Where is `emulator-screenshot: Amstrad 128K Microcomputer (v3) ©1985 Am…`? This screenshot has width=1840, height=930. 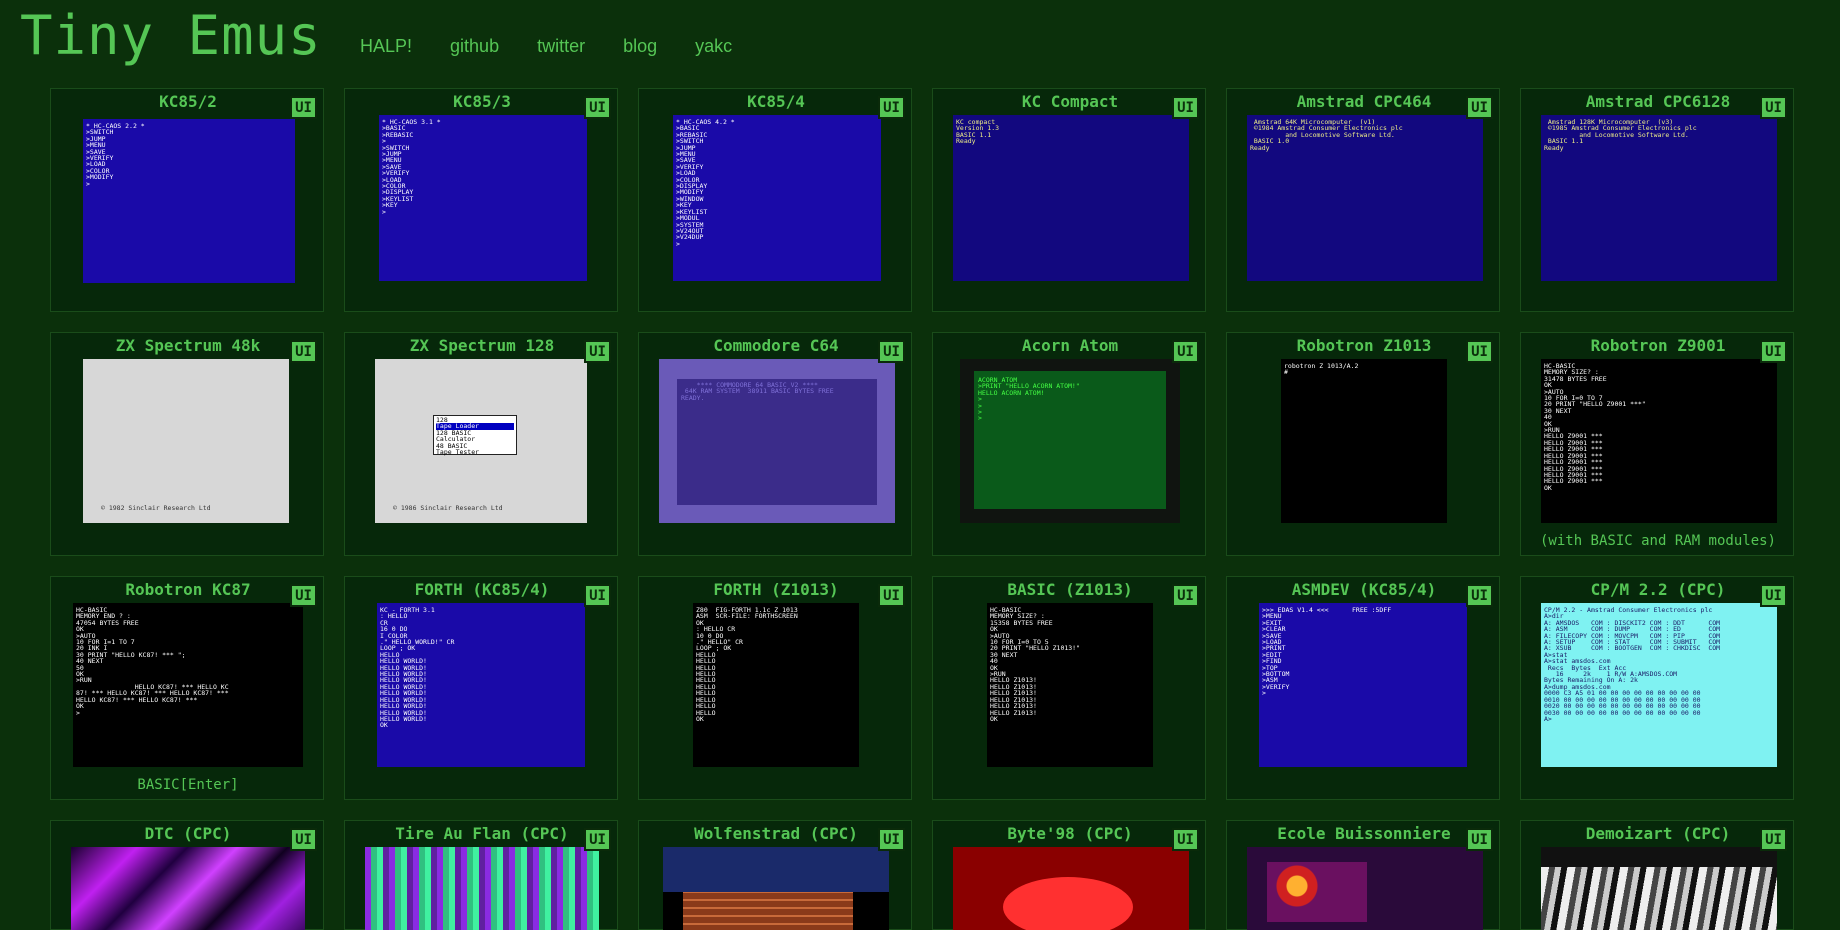
emulator-screenshot: Amstrad 128K Microcomputer (v3) ©1985 Am… is located at coordinates (1659, 198).